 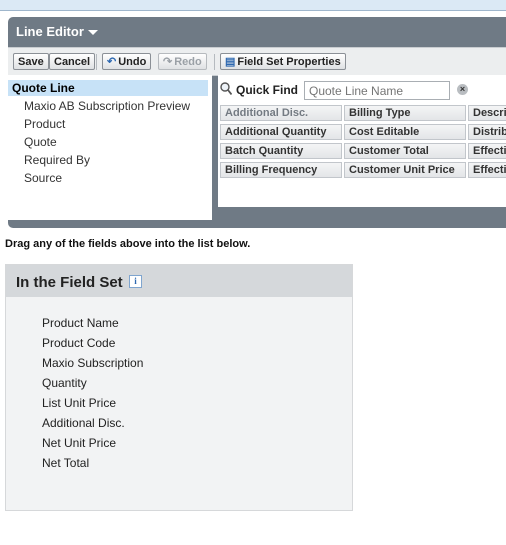 I want to click on chevron-down-icon, so click(x=92, y=33).